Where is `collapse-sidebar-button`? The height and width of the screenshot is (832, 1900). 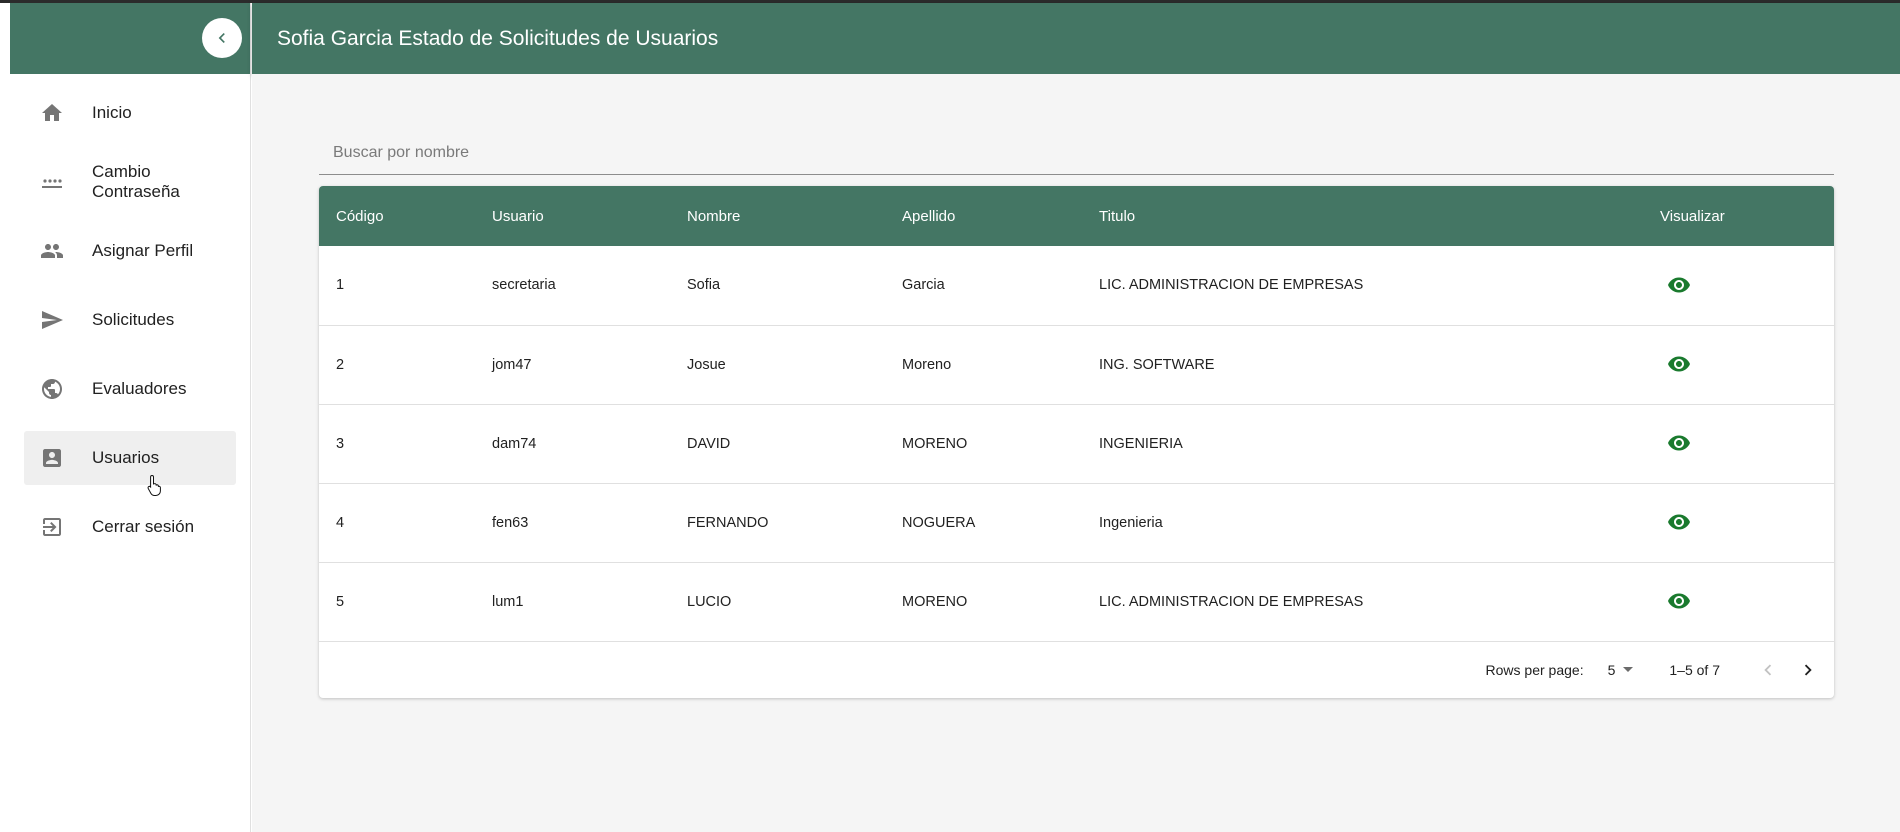
collapse-sidebar-button is located at coordinates (222, 38).